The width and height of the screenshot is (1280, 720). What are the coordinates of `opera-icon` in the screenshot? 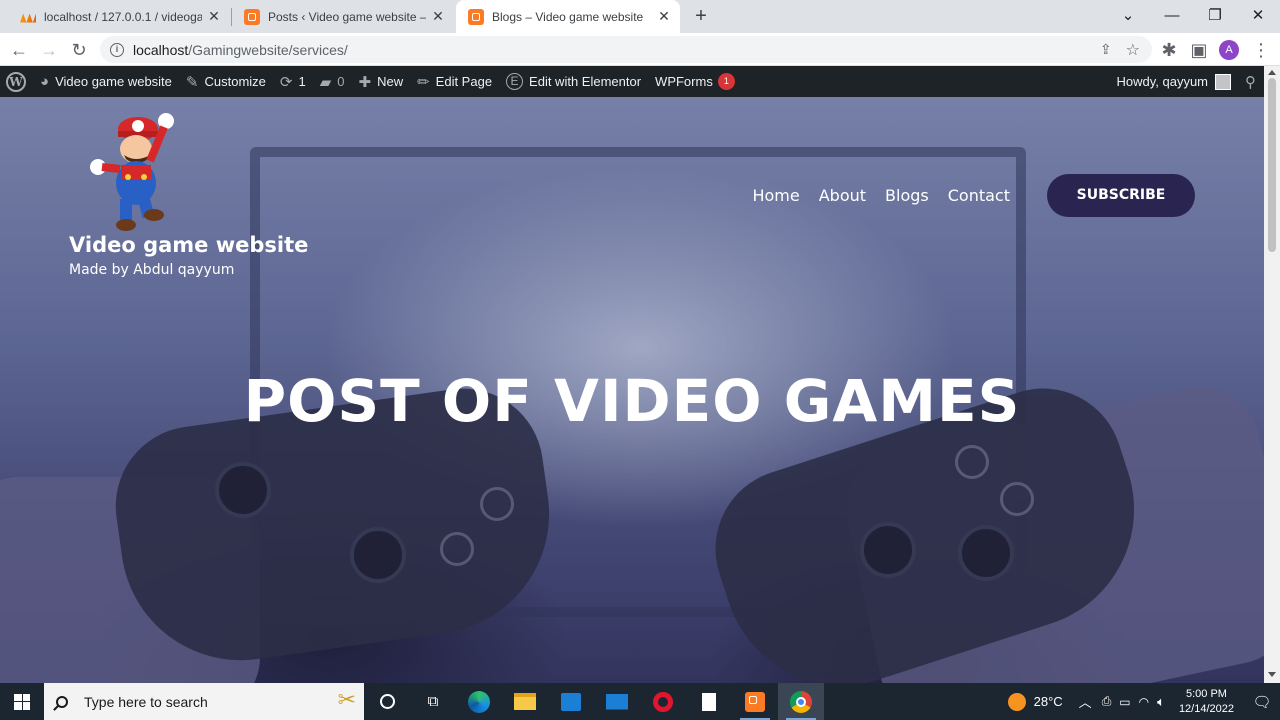 It's located at (663, 701).